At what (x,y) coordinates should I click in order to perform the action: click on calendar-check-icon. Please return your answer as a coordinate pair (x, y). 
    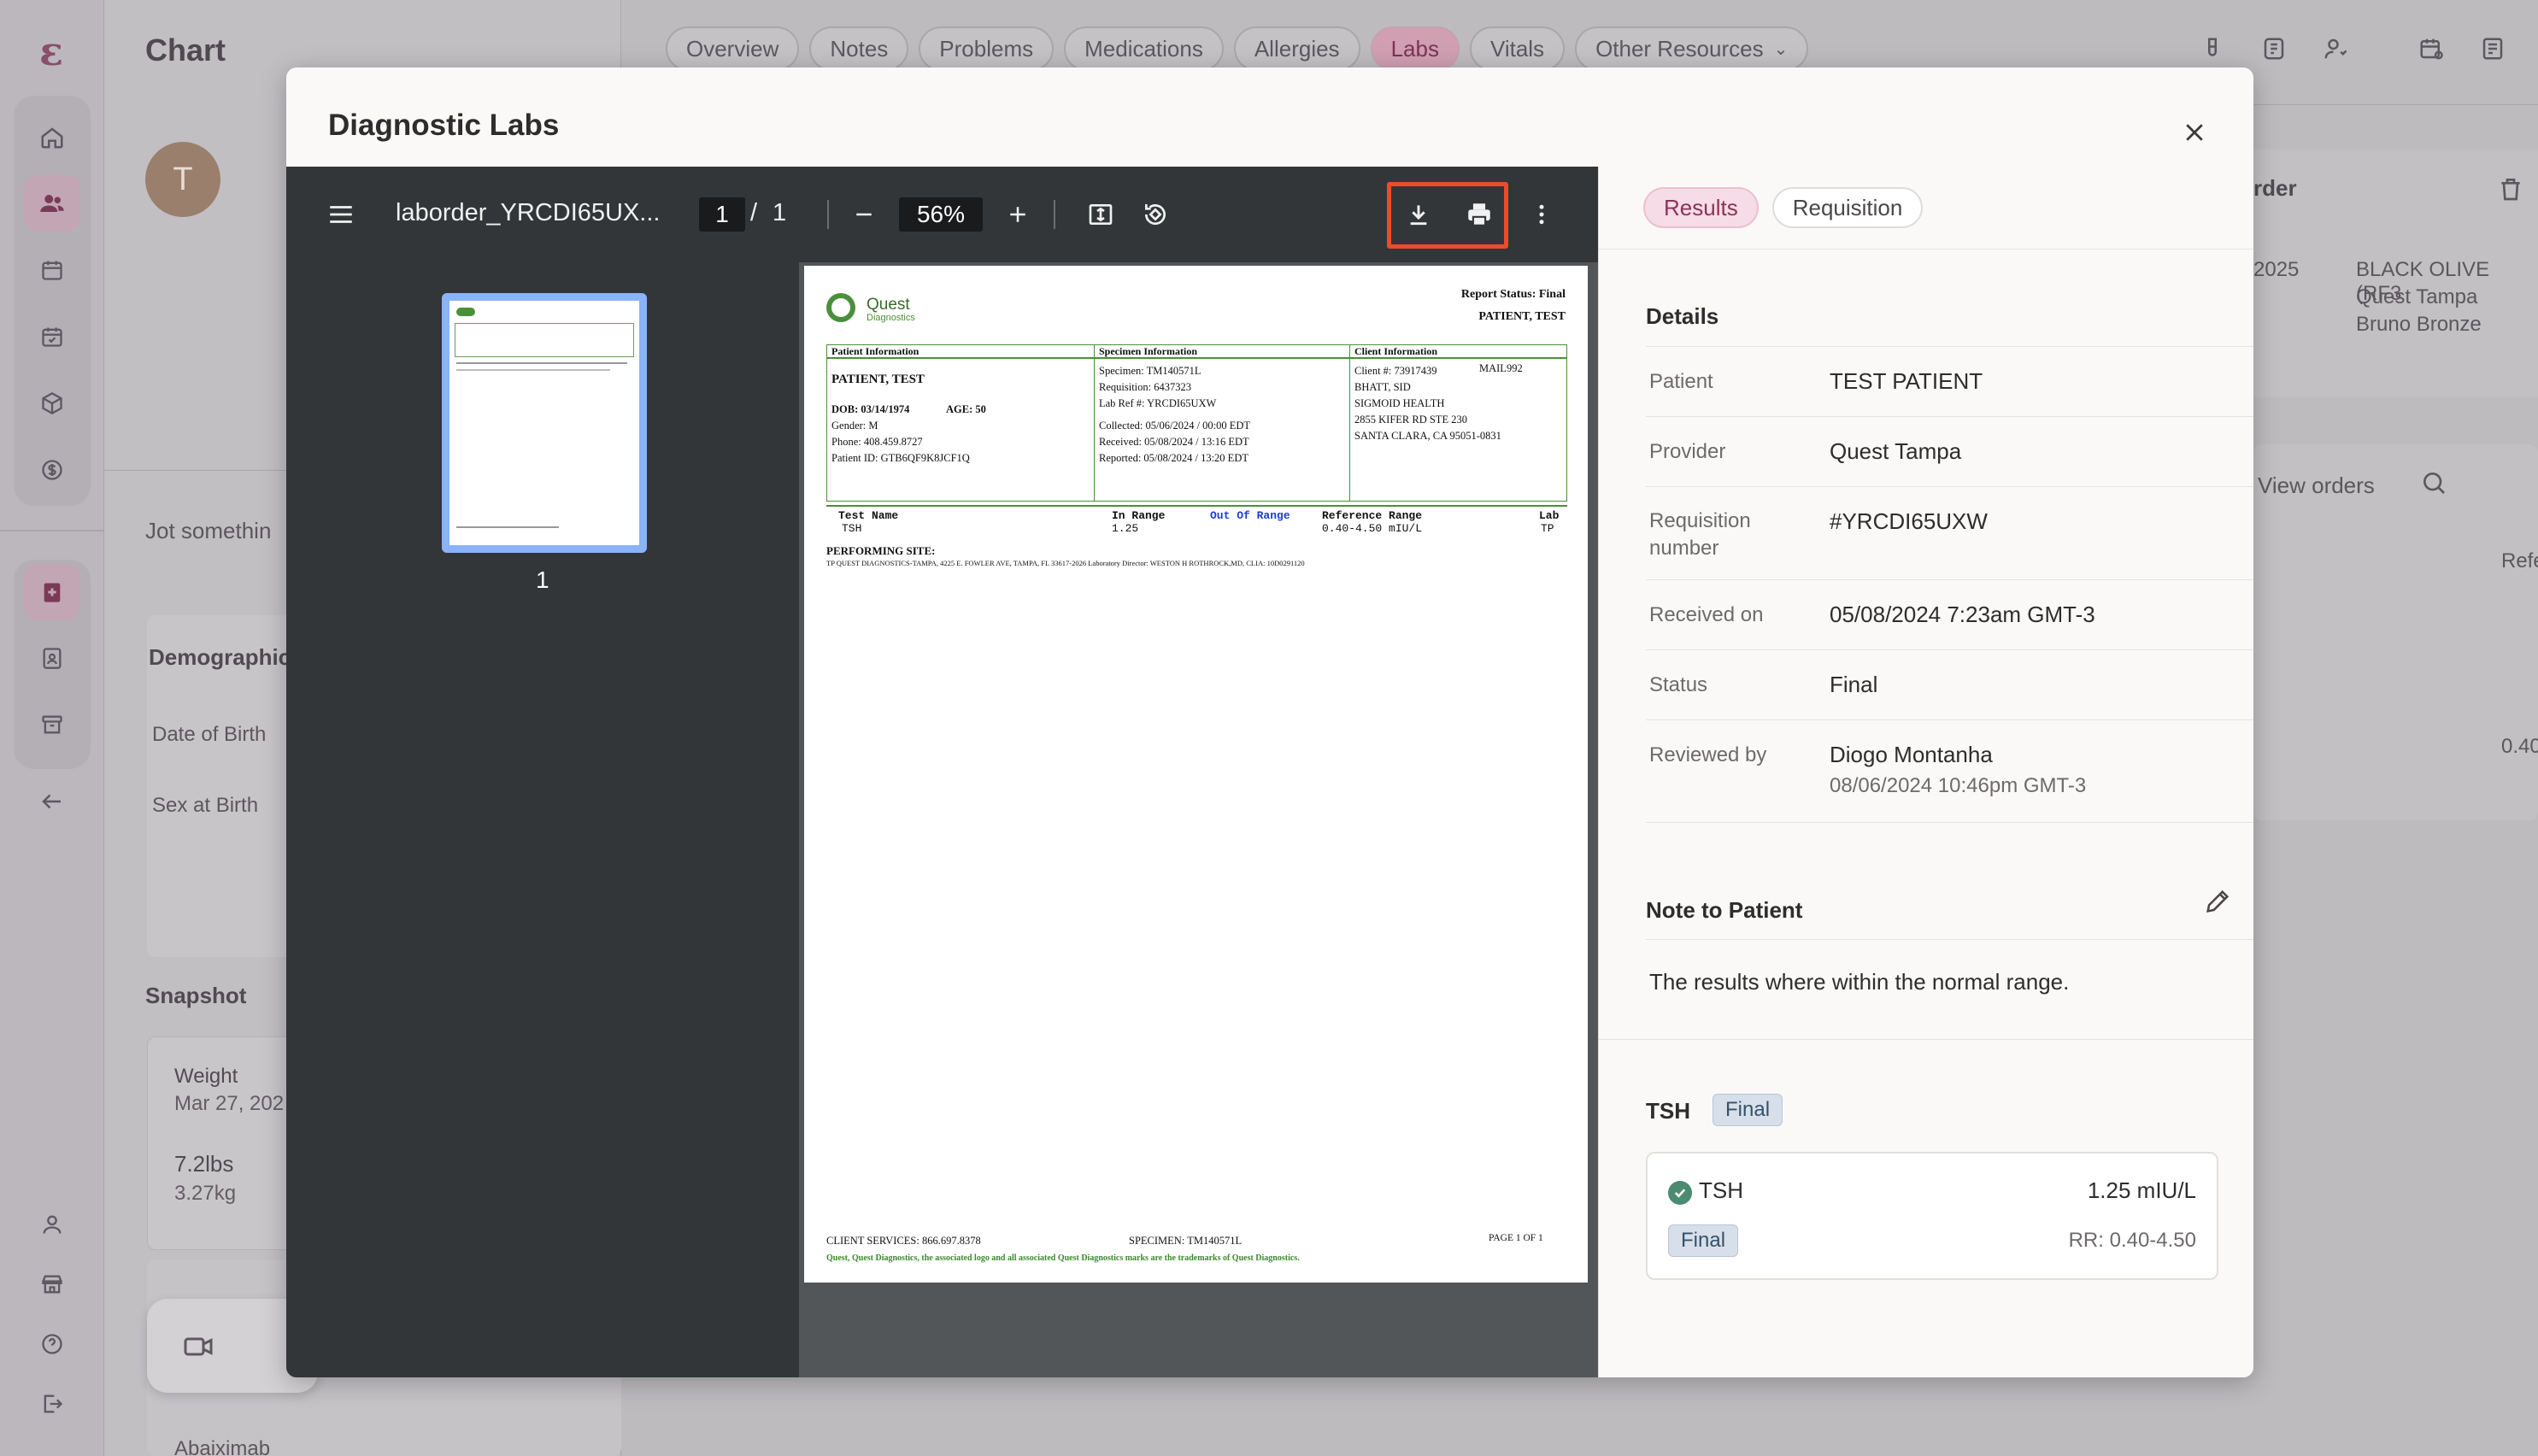
    Looking at the image, I should click on (52, 336).